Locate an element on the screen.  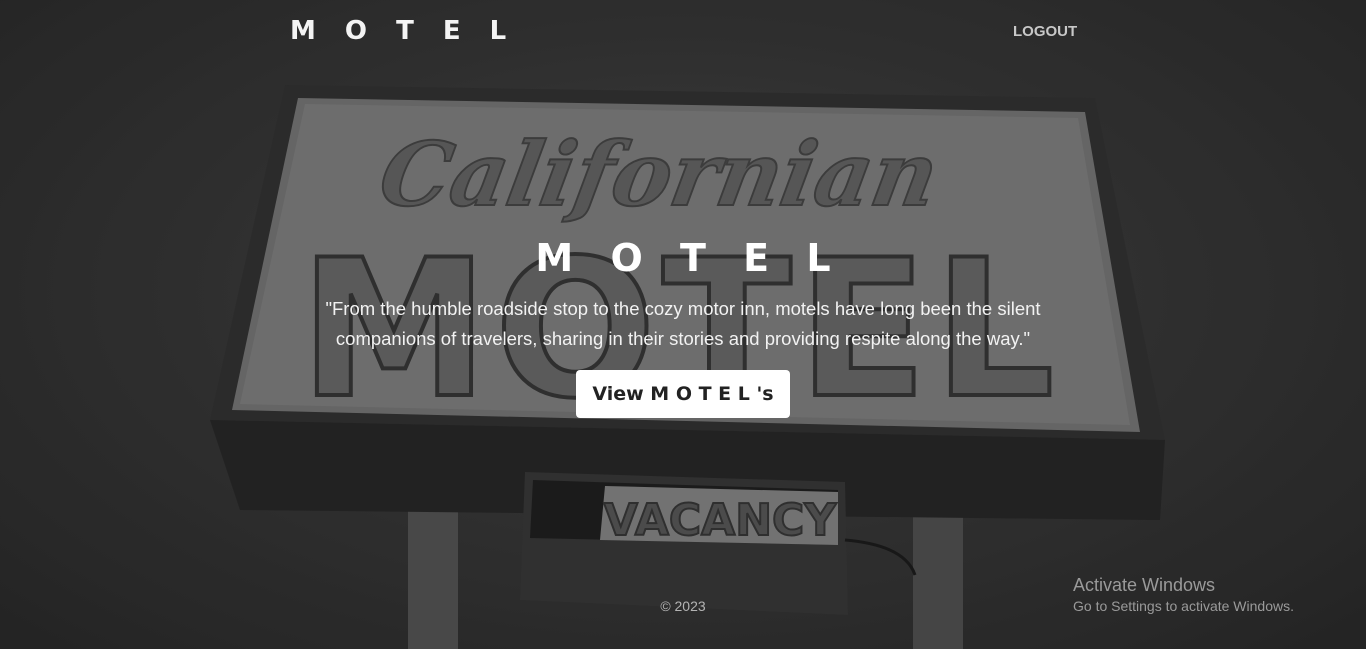
watermark-title: Activate Windows is located at coordinates (1144, 585).